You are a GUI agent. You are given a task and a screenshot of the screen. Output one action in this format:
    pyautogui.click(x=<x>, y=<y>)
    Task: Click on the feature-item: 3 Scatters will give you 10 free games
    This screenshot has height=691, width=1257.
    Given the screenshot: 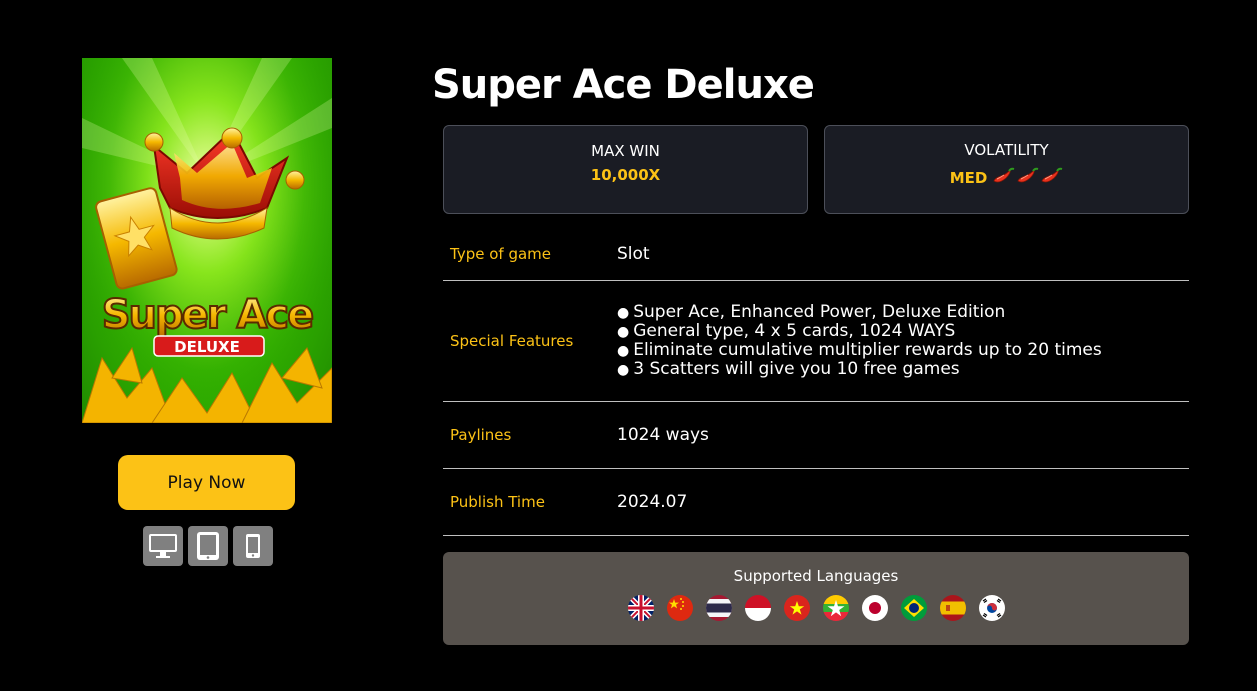 What is the action you would take?
    pyautogui.click(x=859, y=369)
    